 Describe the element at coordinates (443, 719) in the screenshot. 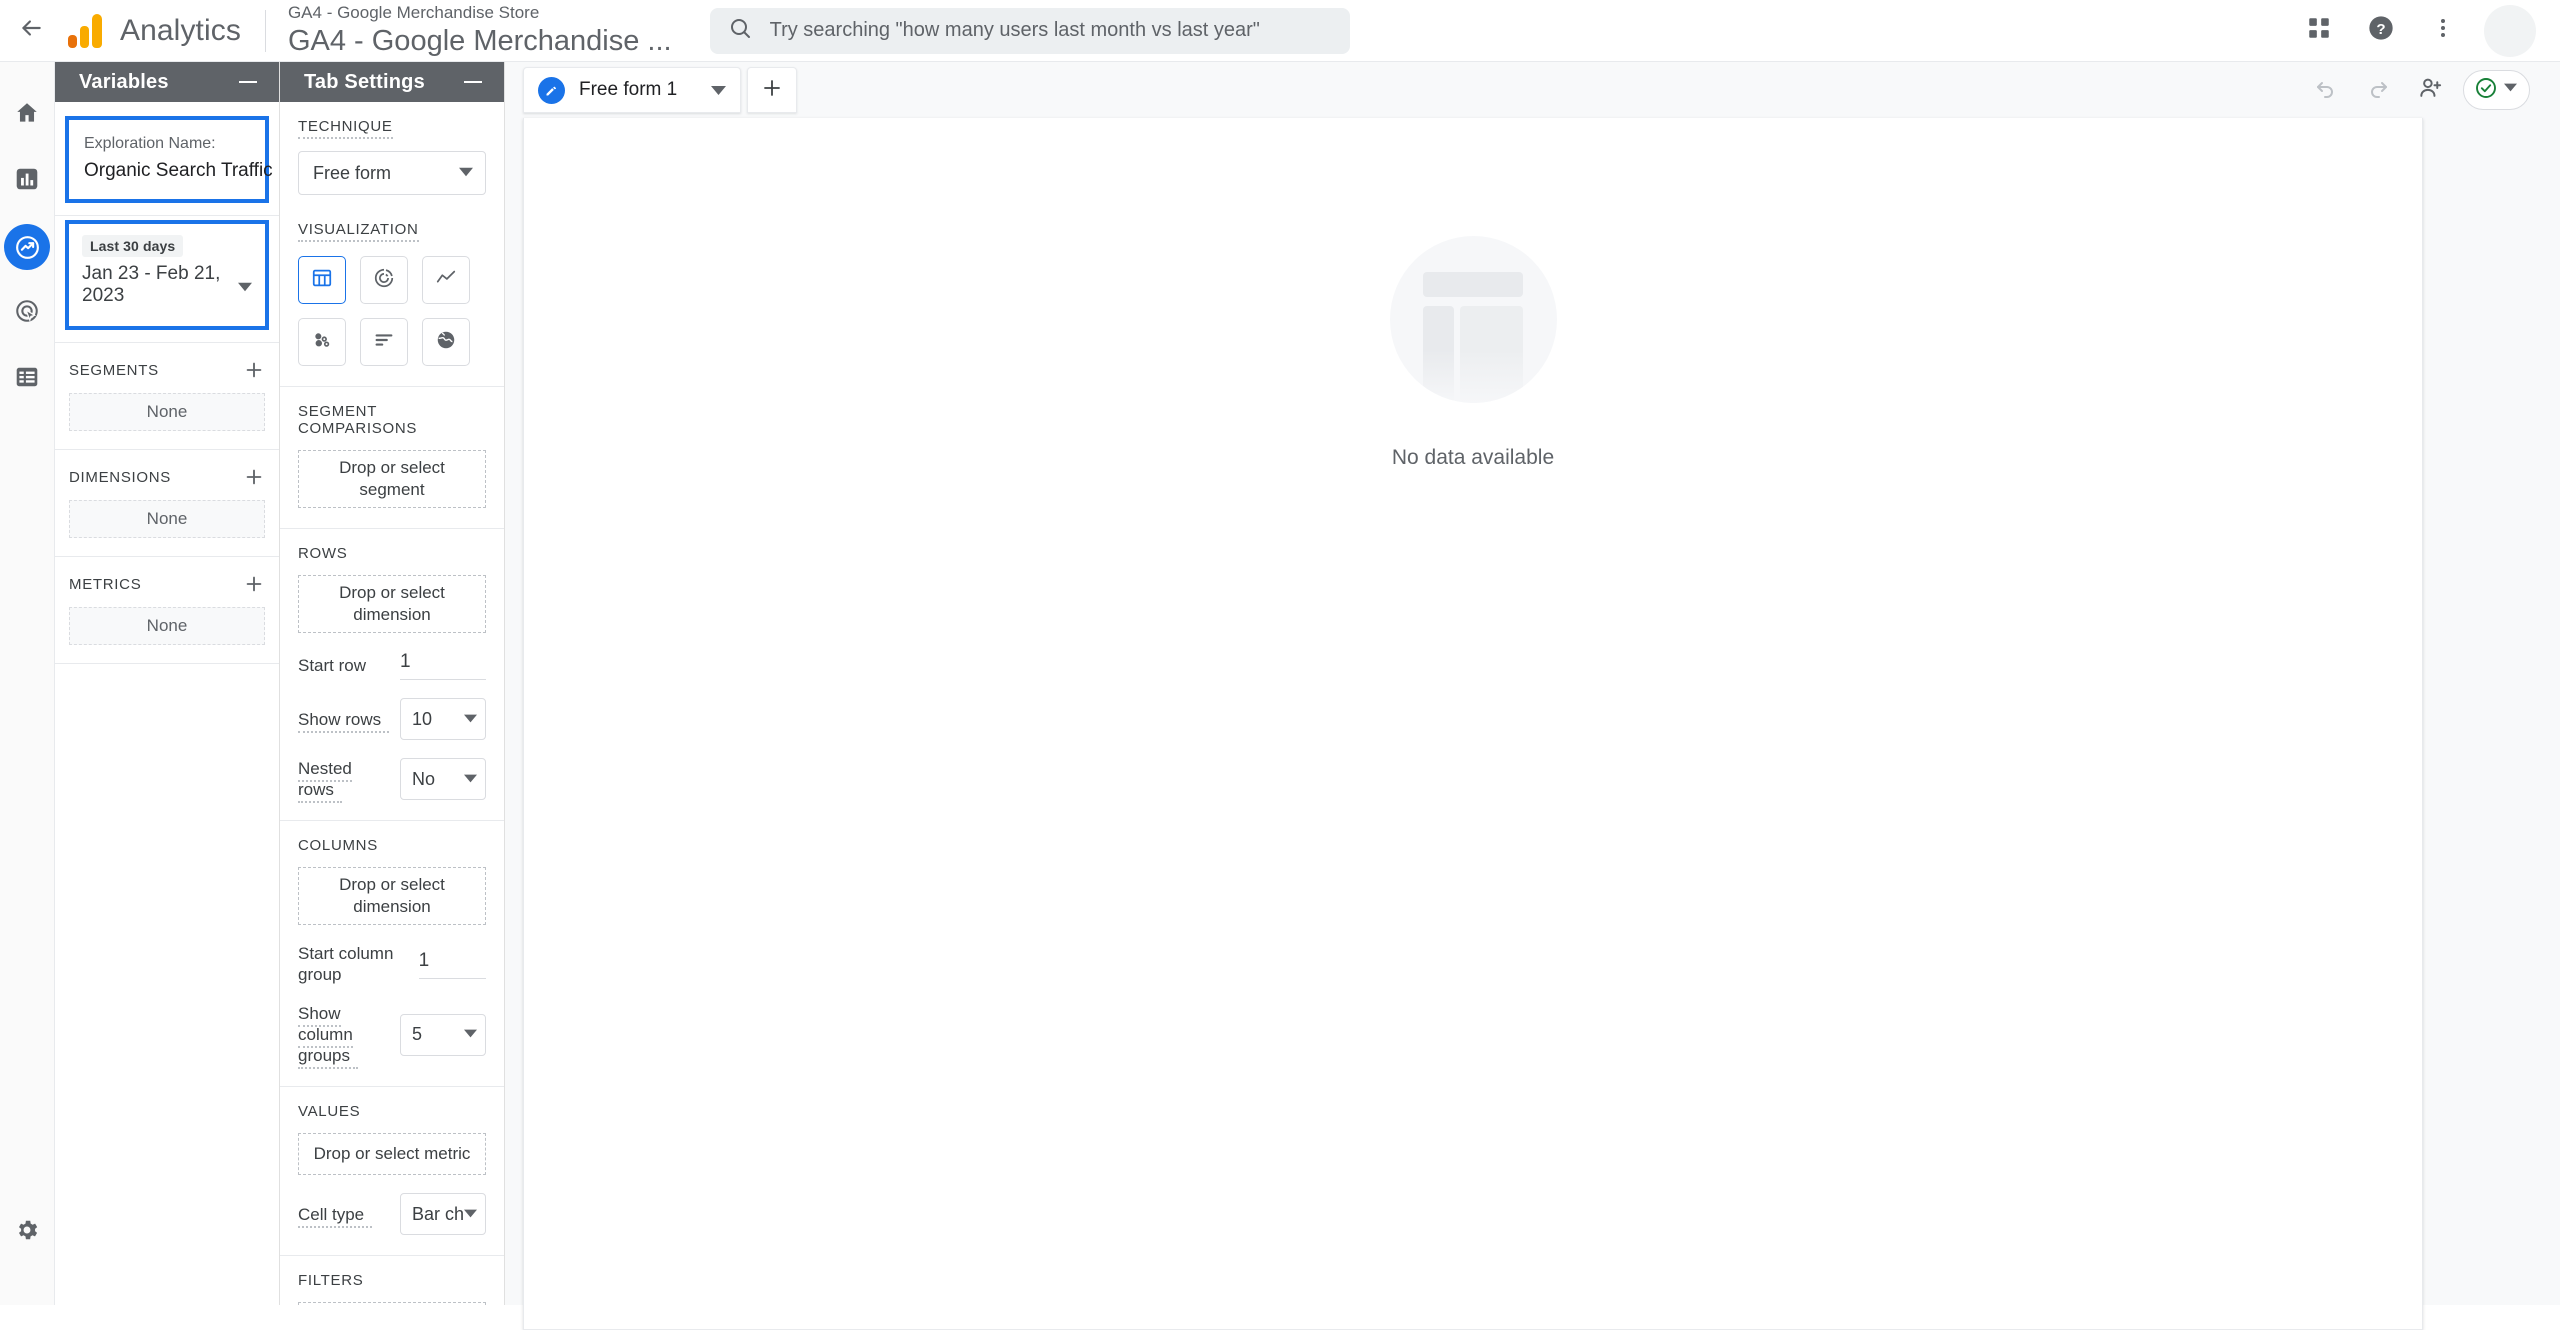

I see `show-rows-select: 10` at that location.